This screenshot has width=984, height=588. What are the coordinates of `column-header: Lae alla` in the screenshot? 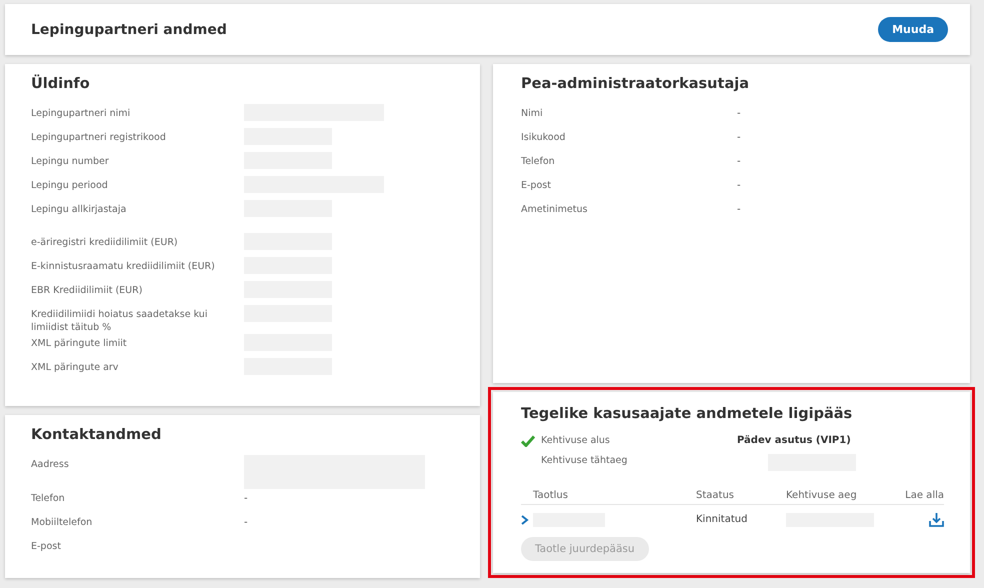 It's located at (924, 495).